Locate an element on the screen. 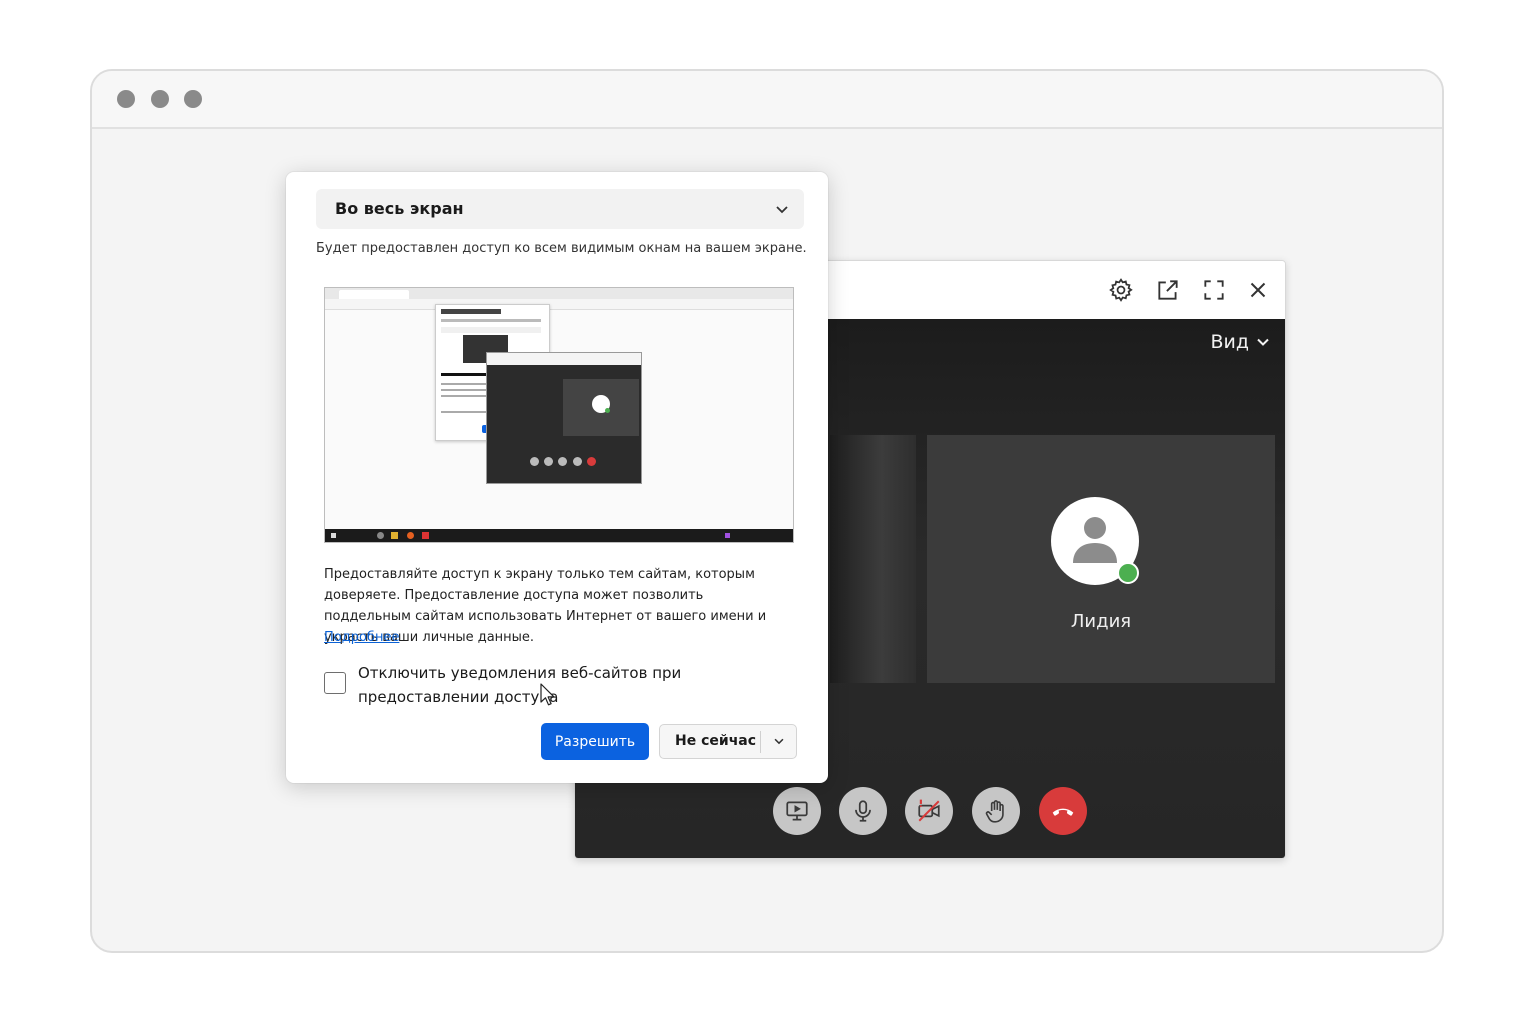 This screenshot has height=1024, width=1536. preview-tab is located at coordinates (374, 294).